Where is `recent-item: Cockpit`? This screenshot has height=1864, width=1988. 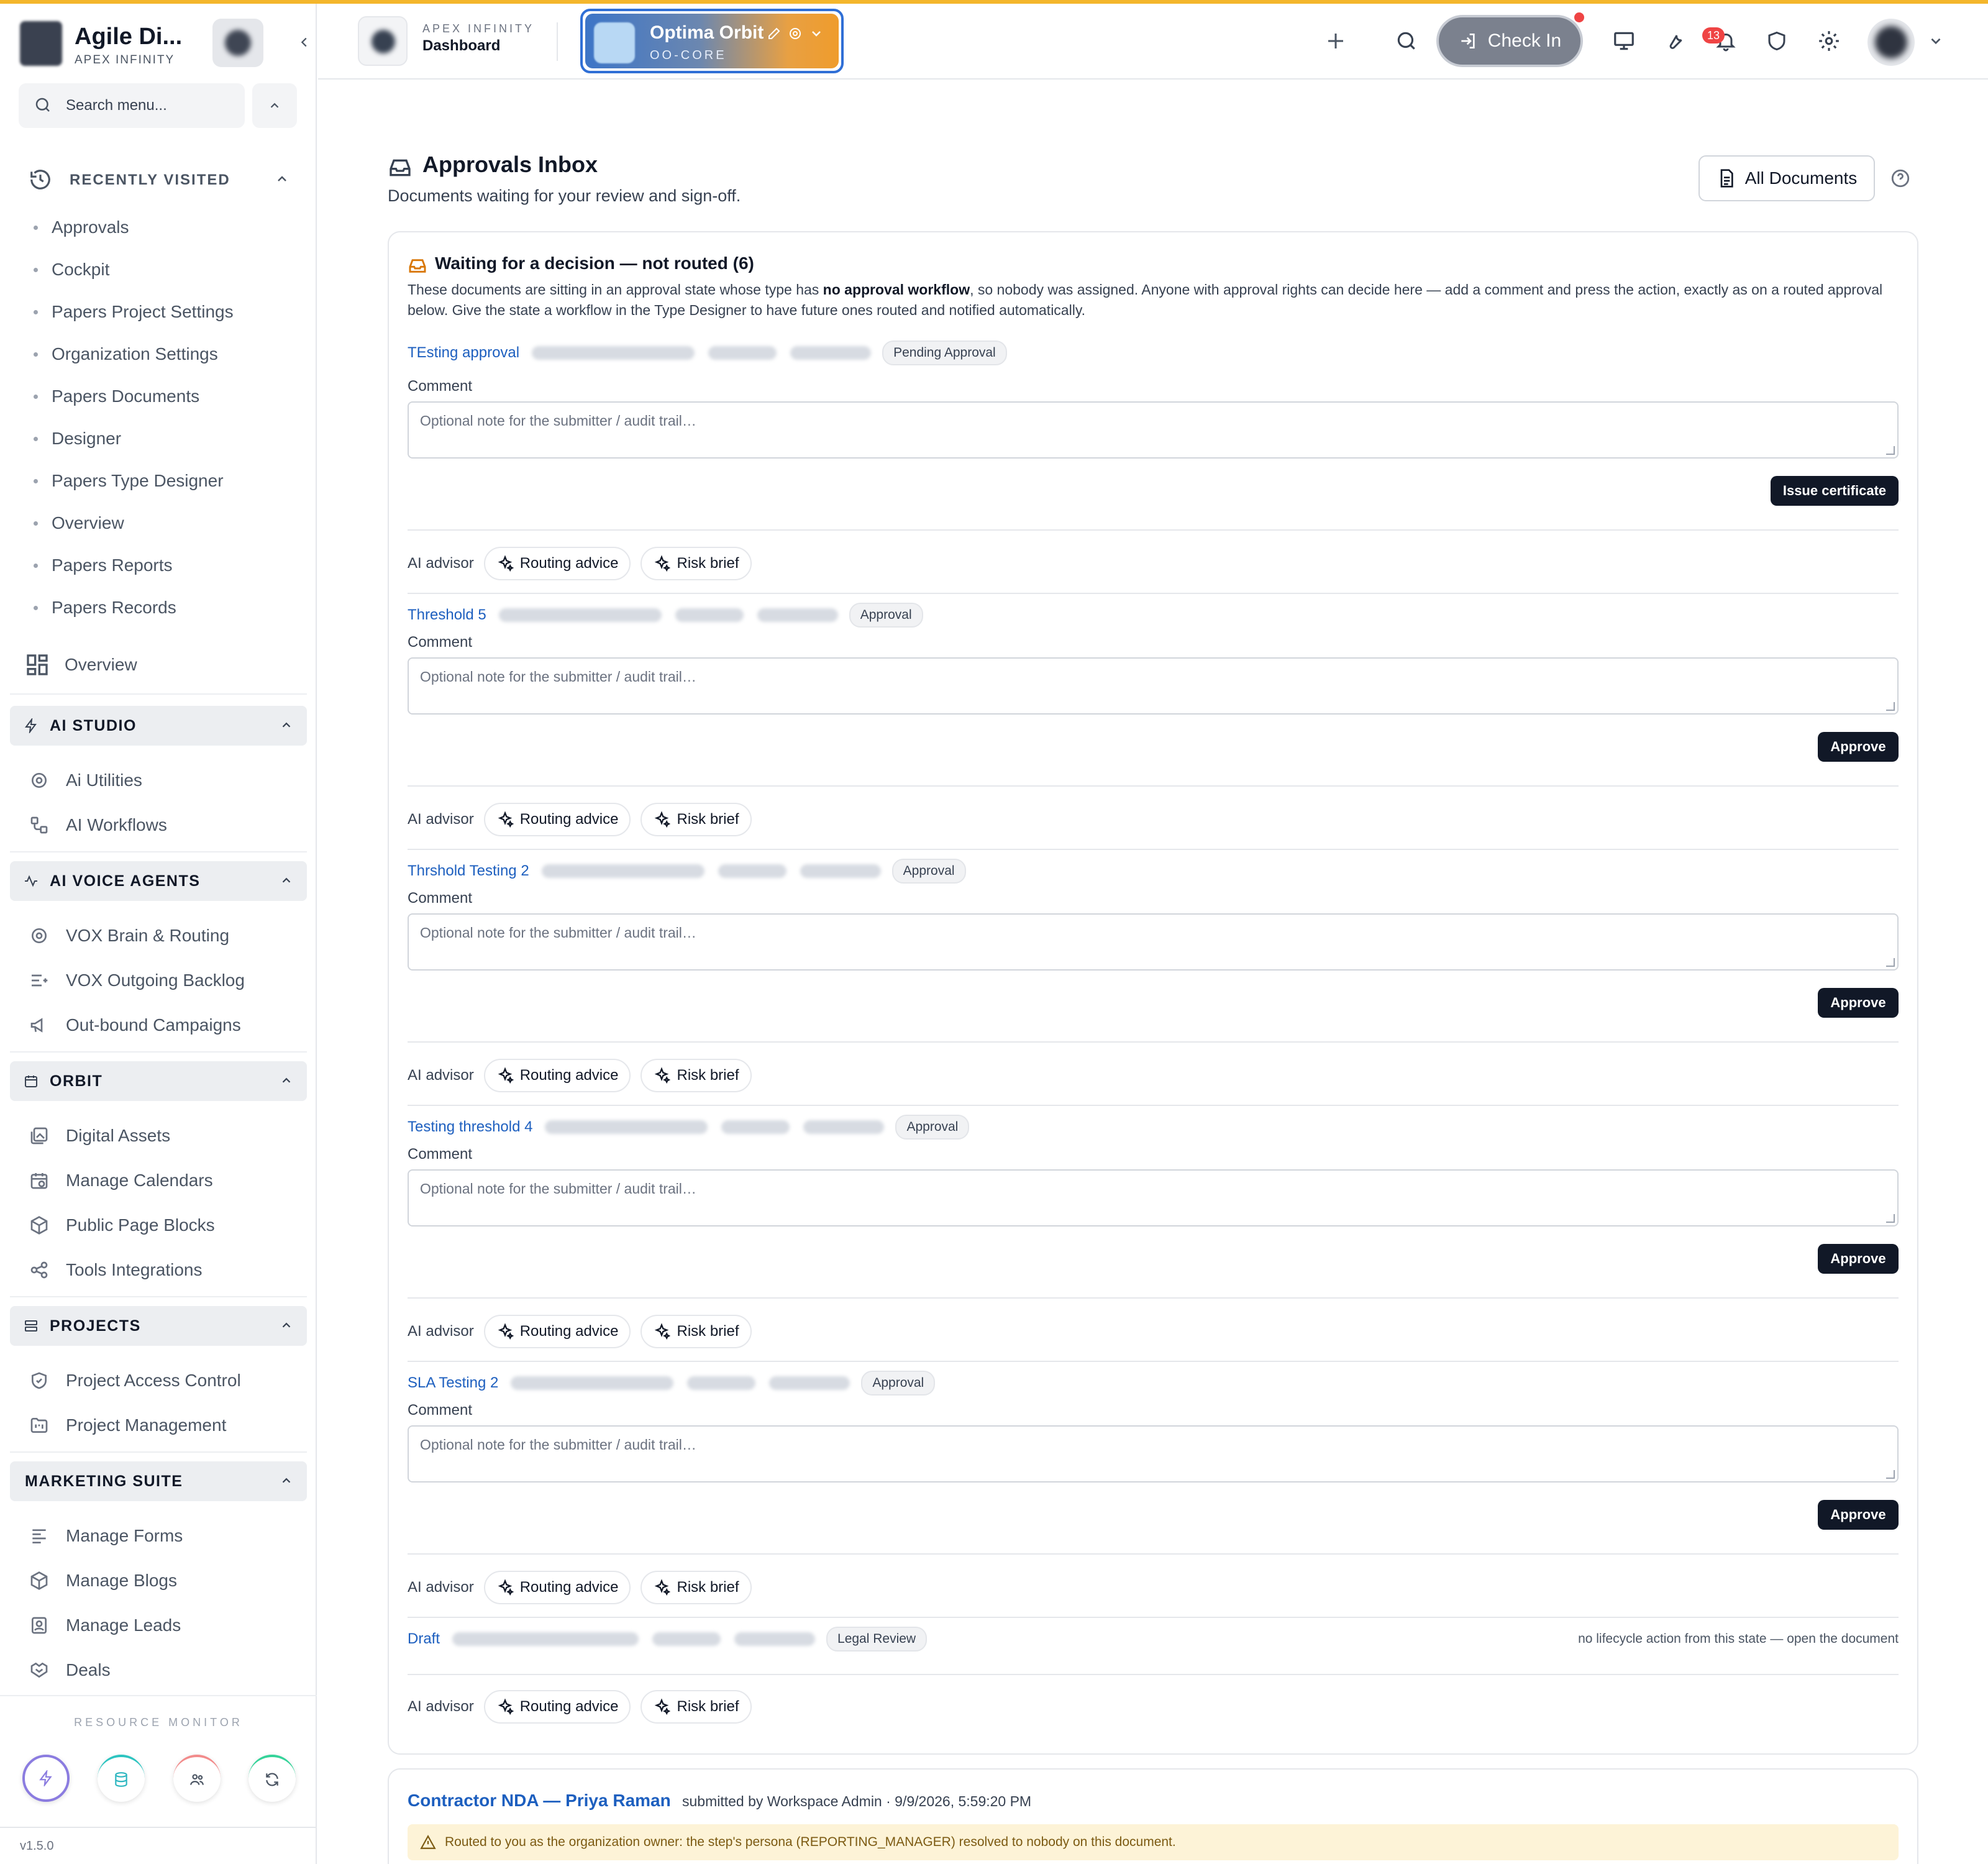
recent-item: Cockpit is located at coordinates (134, 270).